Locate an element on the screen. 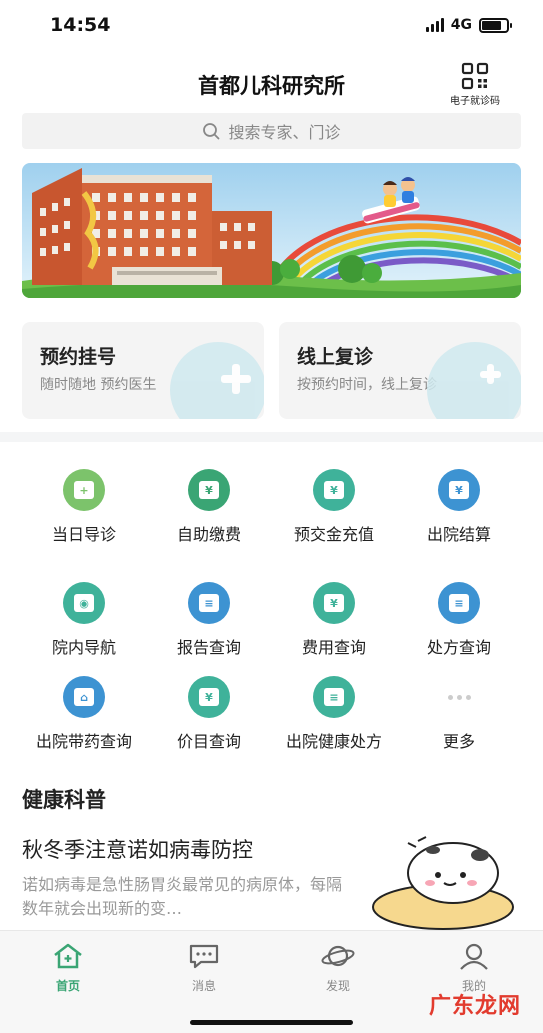  service-report: ≡ 报告查询 is located at coordinates (209, 620).